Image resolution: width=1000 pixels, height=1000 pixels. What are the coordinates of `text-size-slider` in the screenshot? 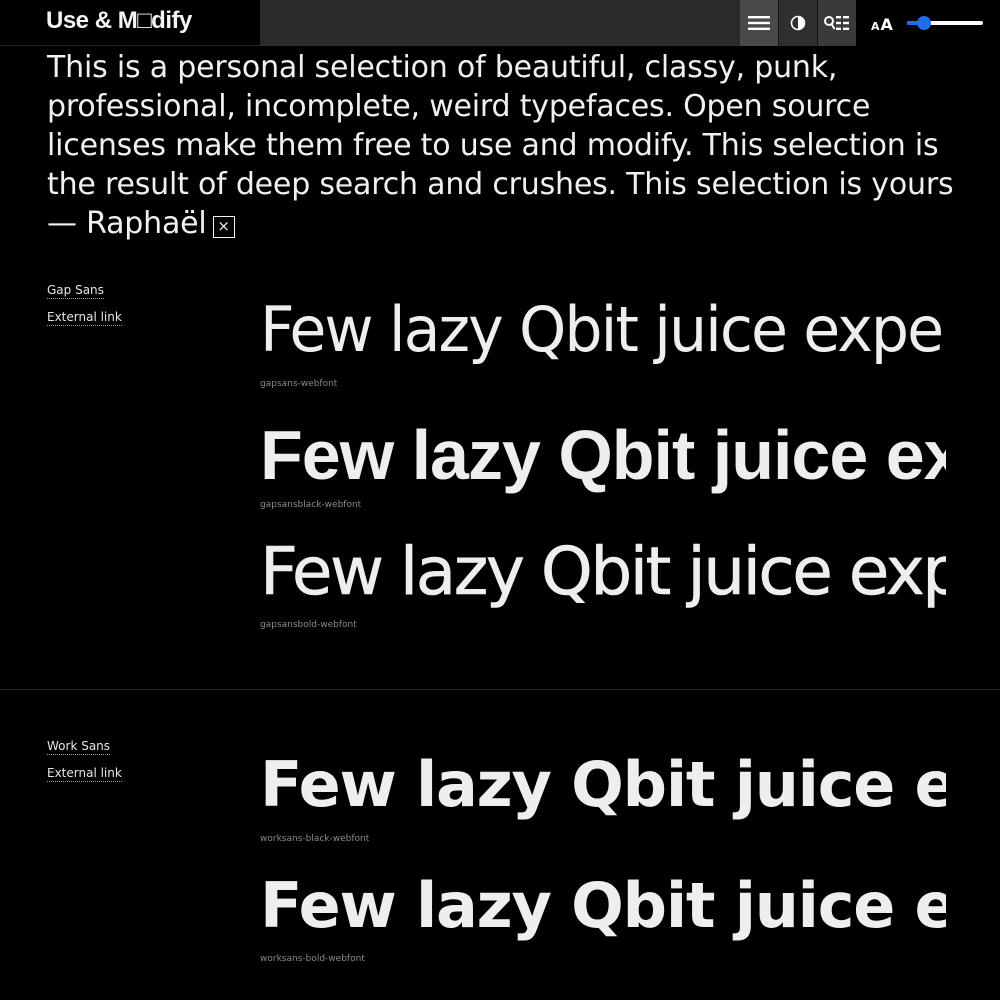 It's located at (944, 23).